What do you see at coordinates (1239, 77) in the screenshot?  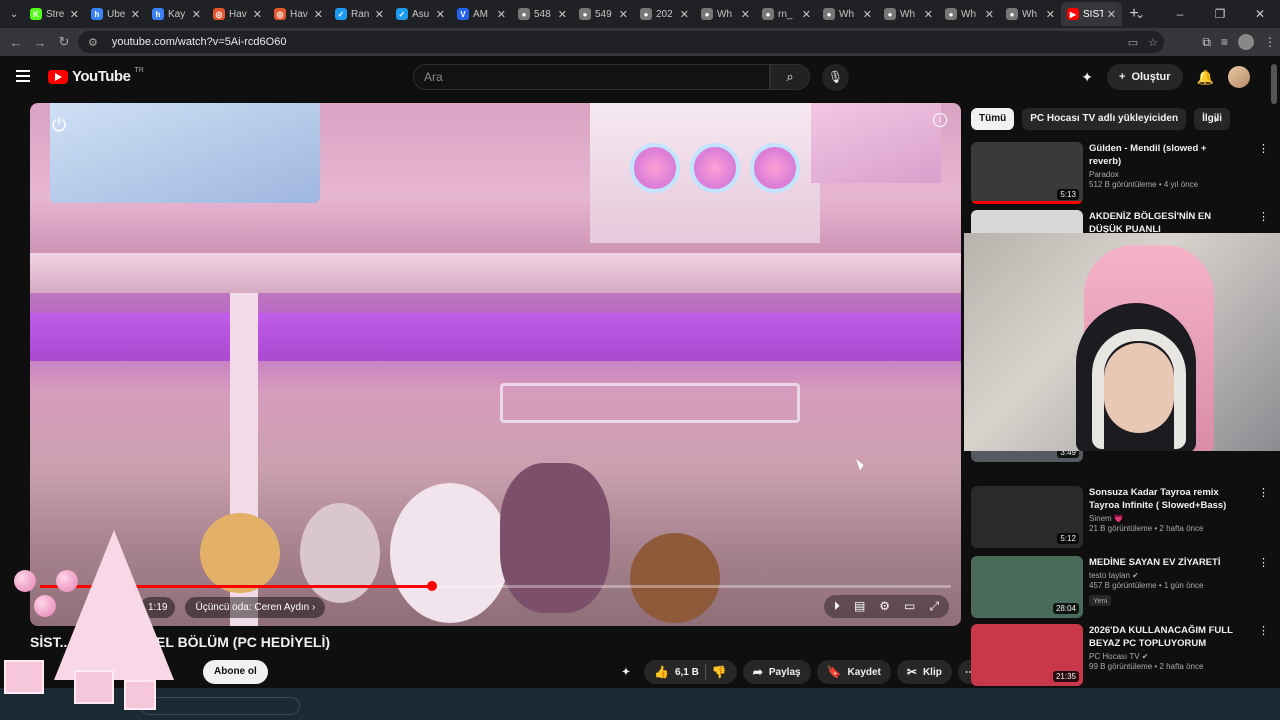 I see `account-avatar` at bounding box center [1239, 77].